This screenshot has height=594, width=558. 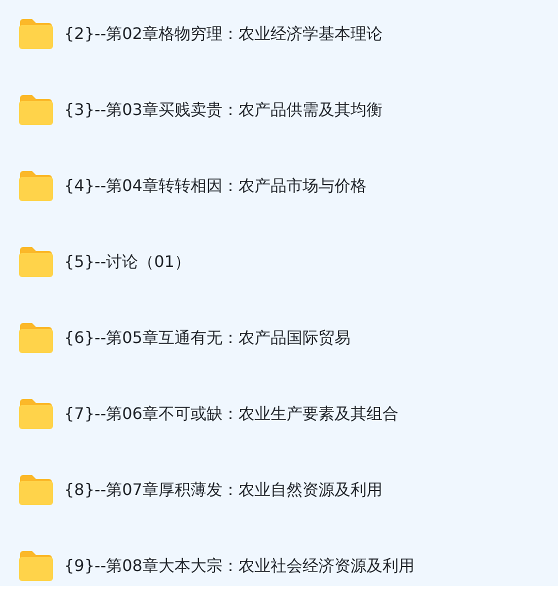 What do you see at coordinates (223, 110) in the screenshot?
I see `folder-name: {3}--第03章买贱卖贵：农产品供需及其均衡` at bounding box center [223, 110].